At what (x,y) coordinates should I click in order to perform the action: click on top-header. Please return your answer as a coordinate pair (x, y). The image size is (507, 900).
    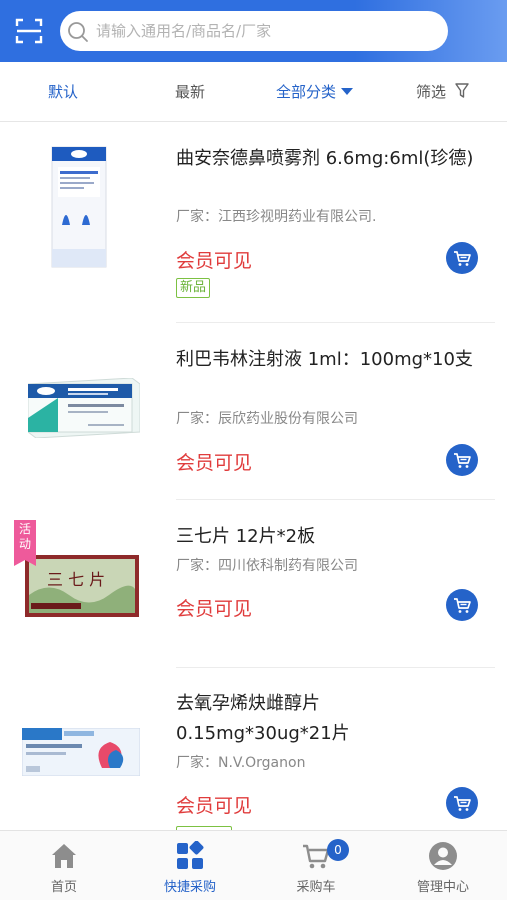
    Looking at the image, I should click on (253, 31).